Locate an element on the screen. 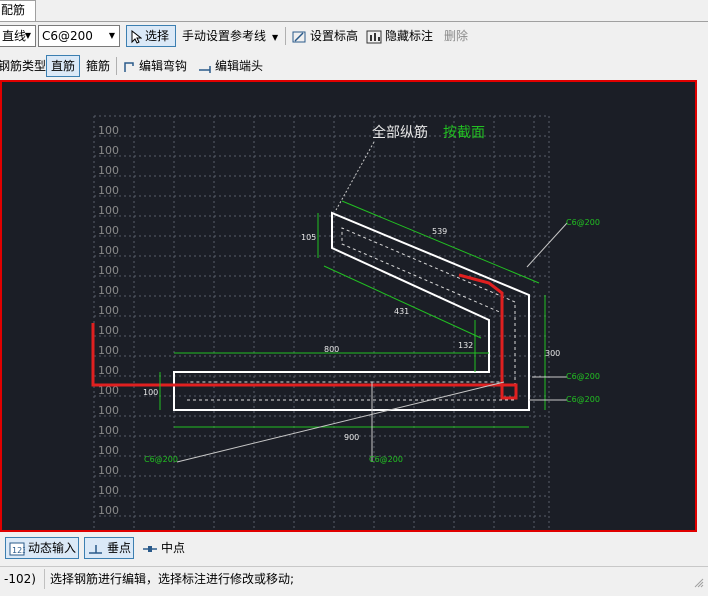 The height and width of the screenshot is (596, 708). tab-reinforcement: 配筋 is located at coordinates (18, 10).